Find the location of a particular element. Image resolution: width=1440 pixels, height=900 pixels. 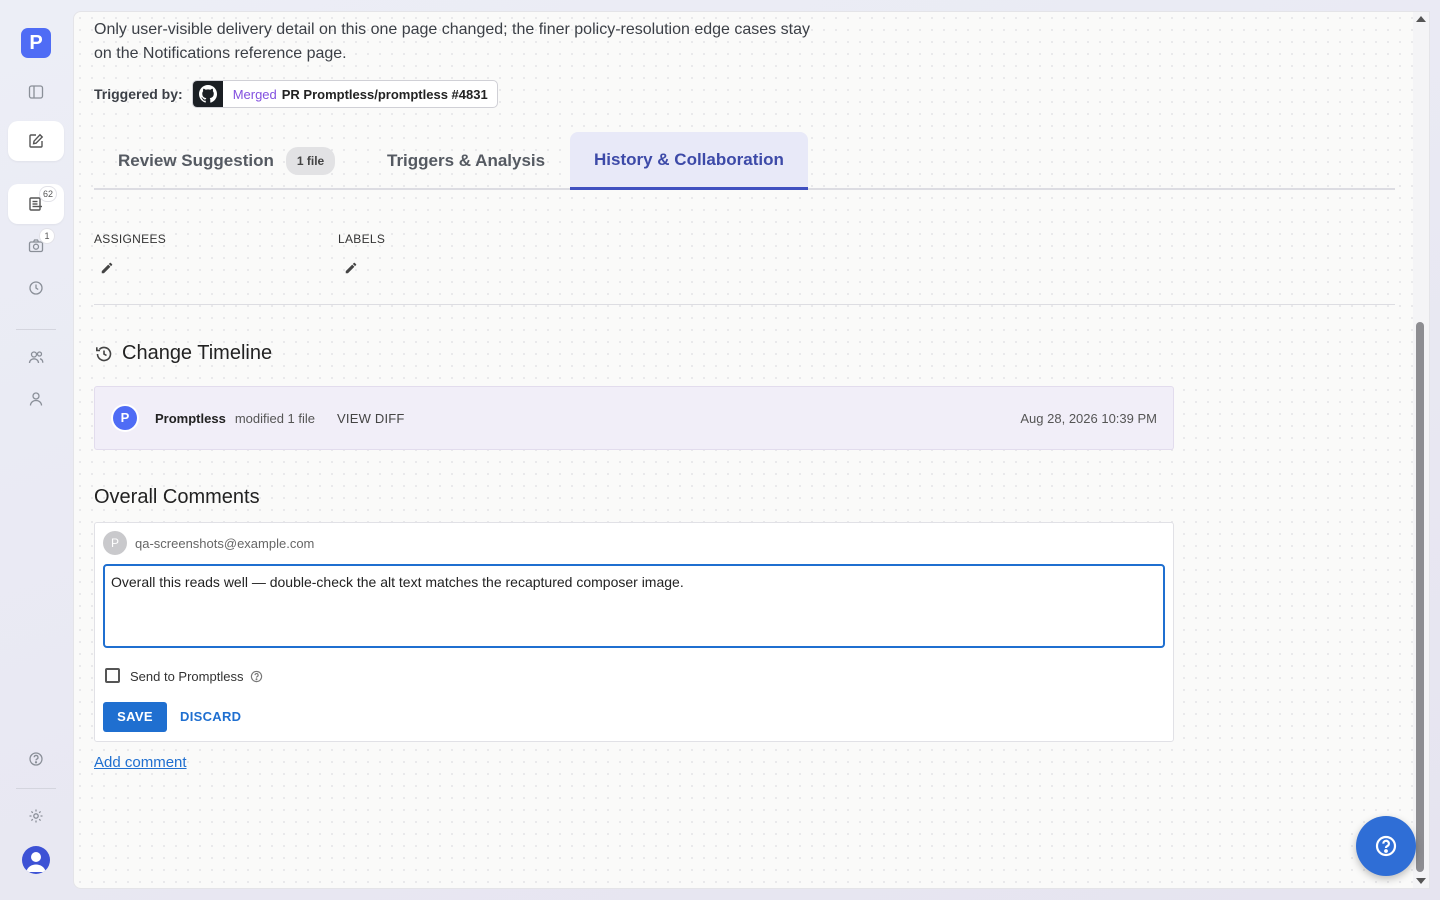

team-icon is located at coordinates (36, 357).